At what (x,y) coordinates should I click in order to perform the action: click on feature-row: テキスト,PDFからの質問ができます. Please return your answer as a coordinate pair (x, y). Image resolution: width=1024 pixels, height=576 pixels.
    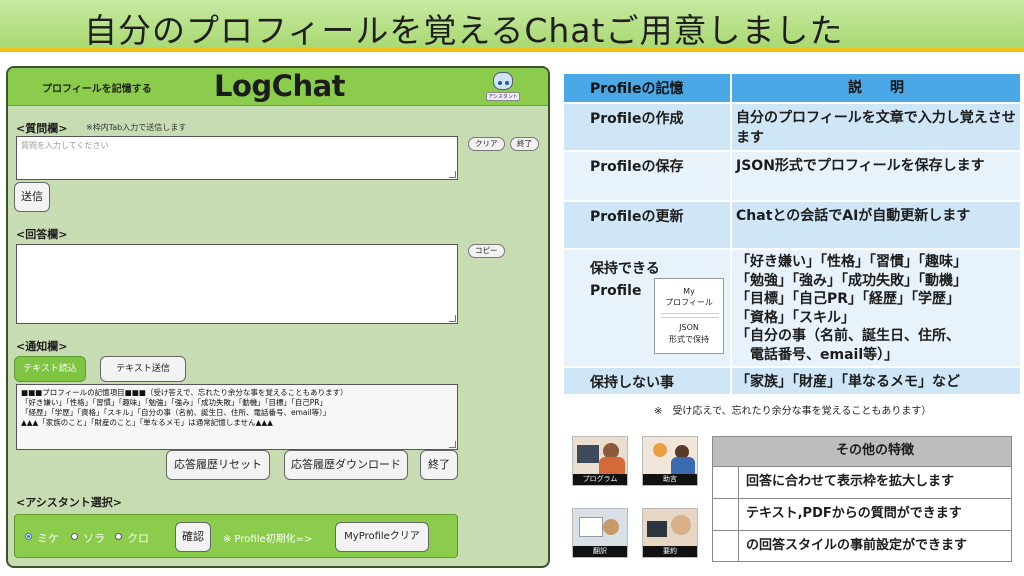
    Looking at the image, I should click on (862, 515).